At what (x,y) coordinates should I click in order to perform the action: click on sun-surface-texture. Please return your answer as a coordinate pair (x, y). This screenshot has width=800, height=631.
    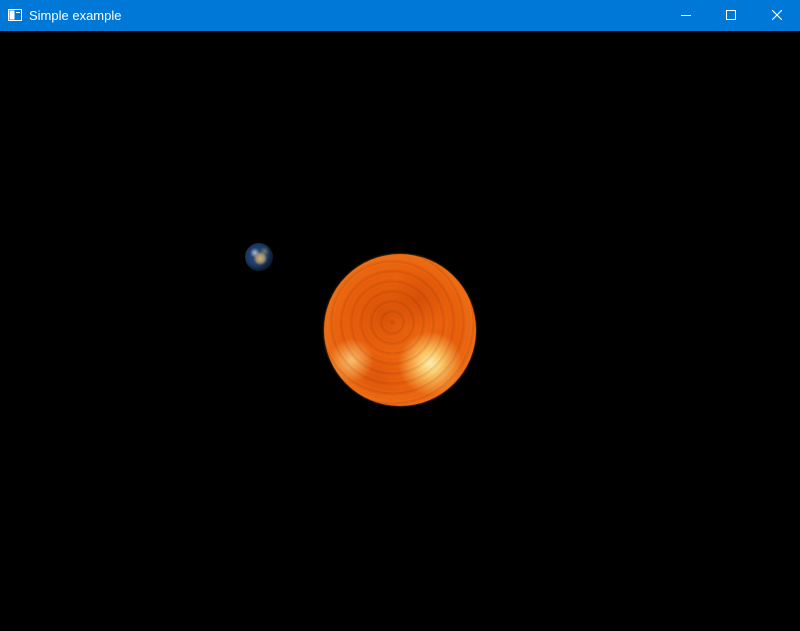
    Looking at the image, I should click on (400, 330).